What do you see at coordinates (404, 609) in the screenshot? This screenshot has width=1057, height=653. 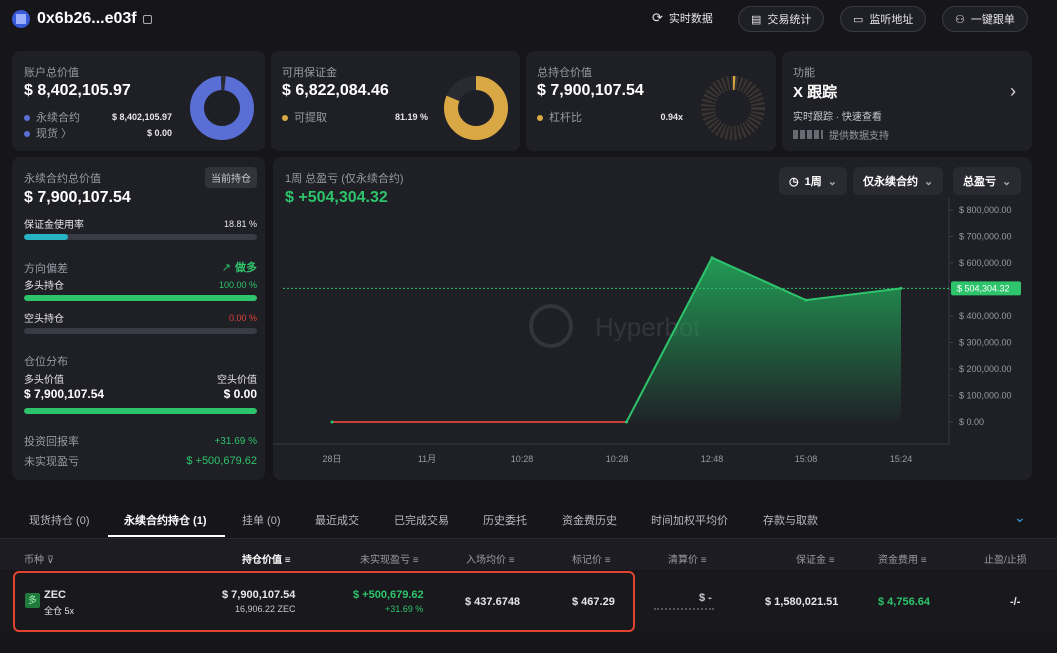 I see `unrealized-pnl-pct: +31.69 %` at bounding box center [404, 609].